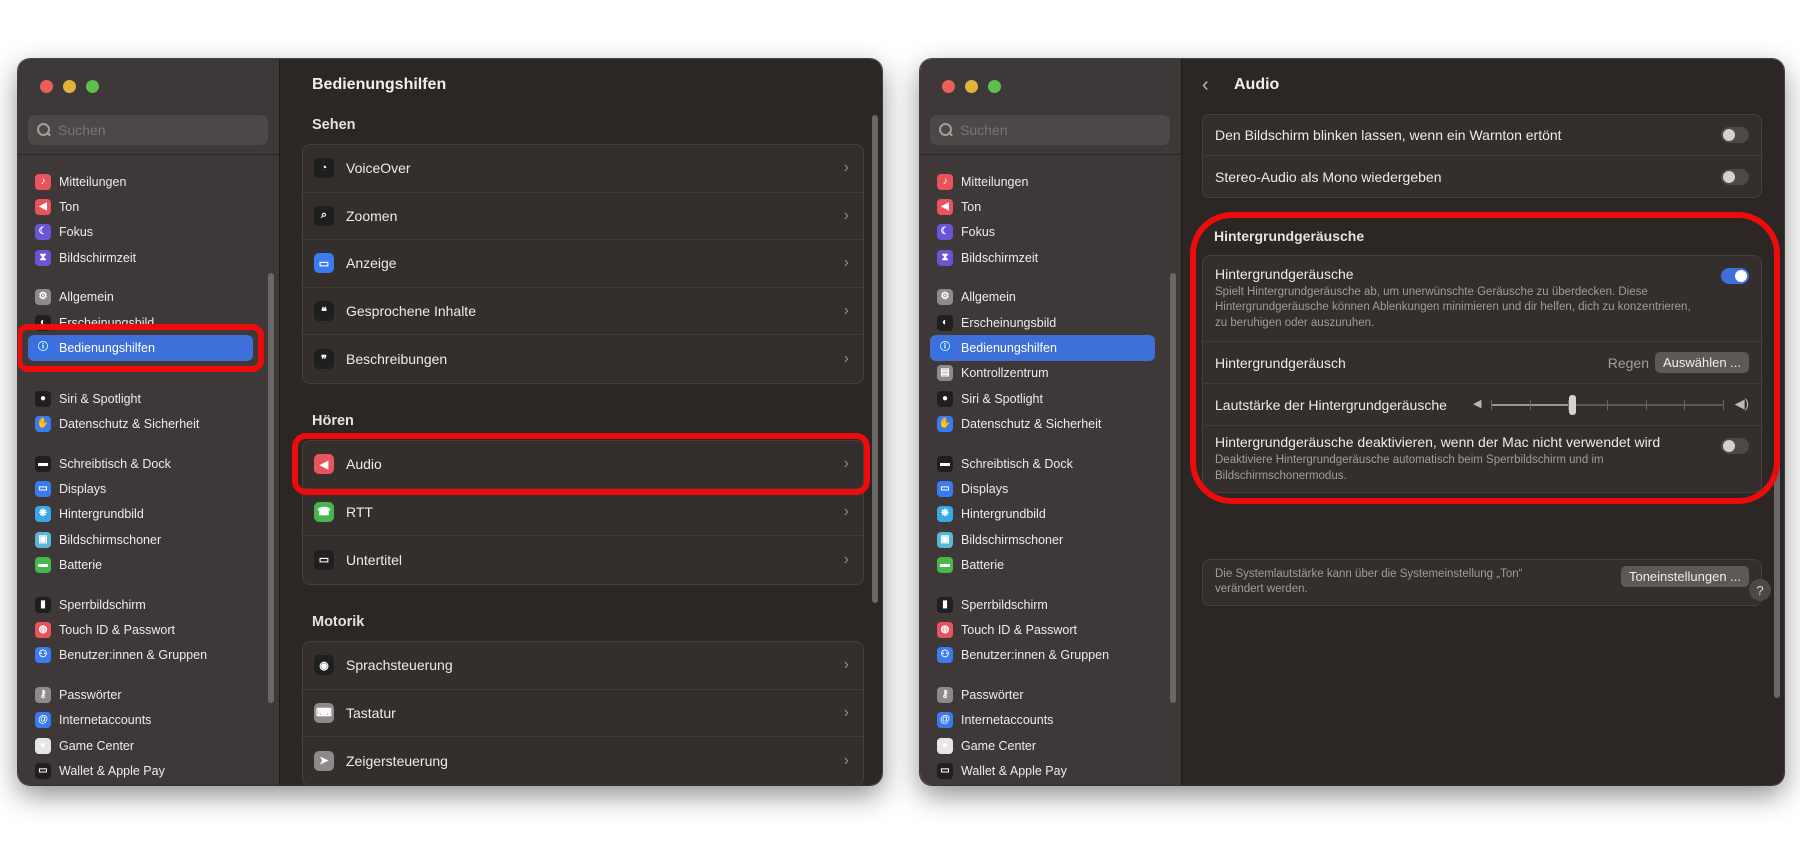 Image resolution: width=1800 pixels, height=850 pixels. What do you see at coordinates (1573, 405) in the screenshot?
I see `volume-knob` at bounding box center [1573, 405].